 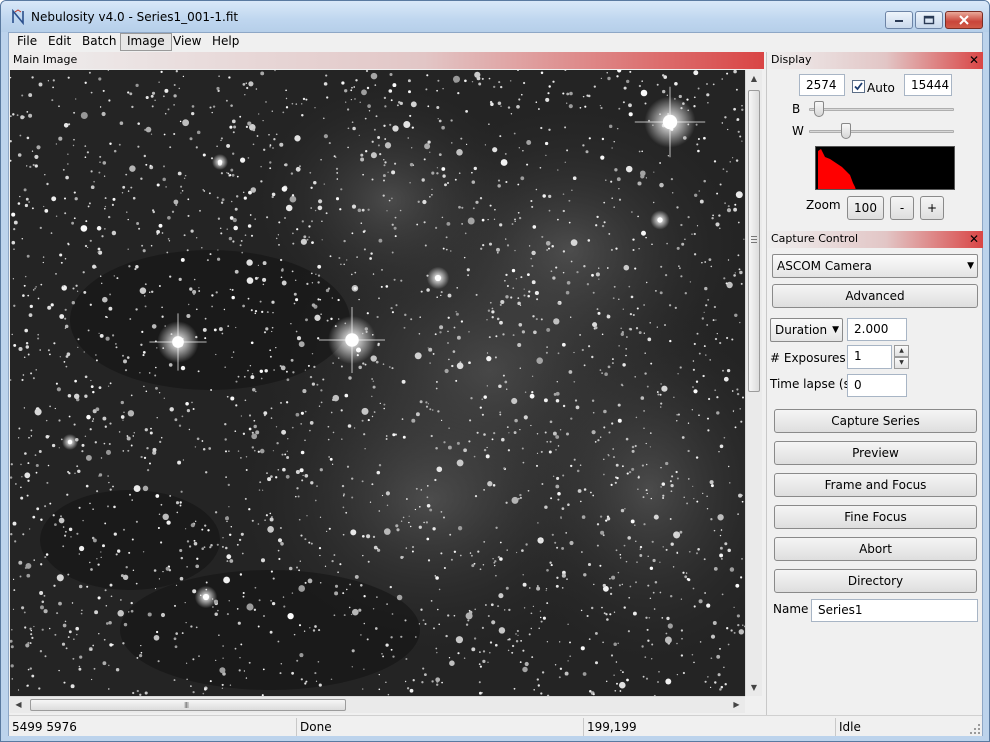 What do you see at coordinates (99, 42) in the screenshot?
I see `menu-batch: Batch` at bounding box center [99, 42].